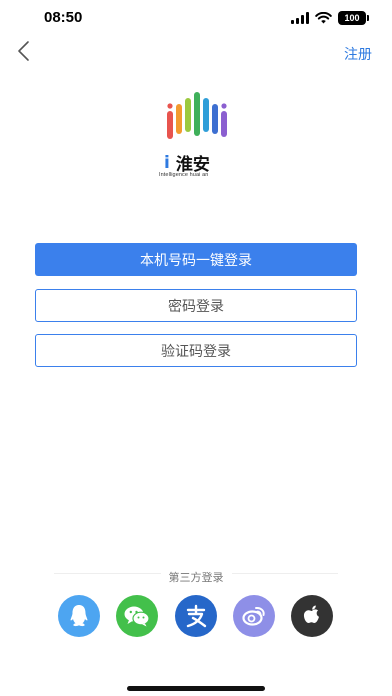 The image size is (392, 696). I want to click on status-icons: 100, so click(330, 18).